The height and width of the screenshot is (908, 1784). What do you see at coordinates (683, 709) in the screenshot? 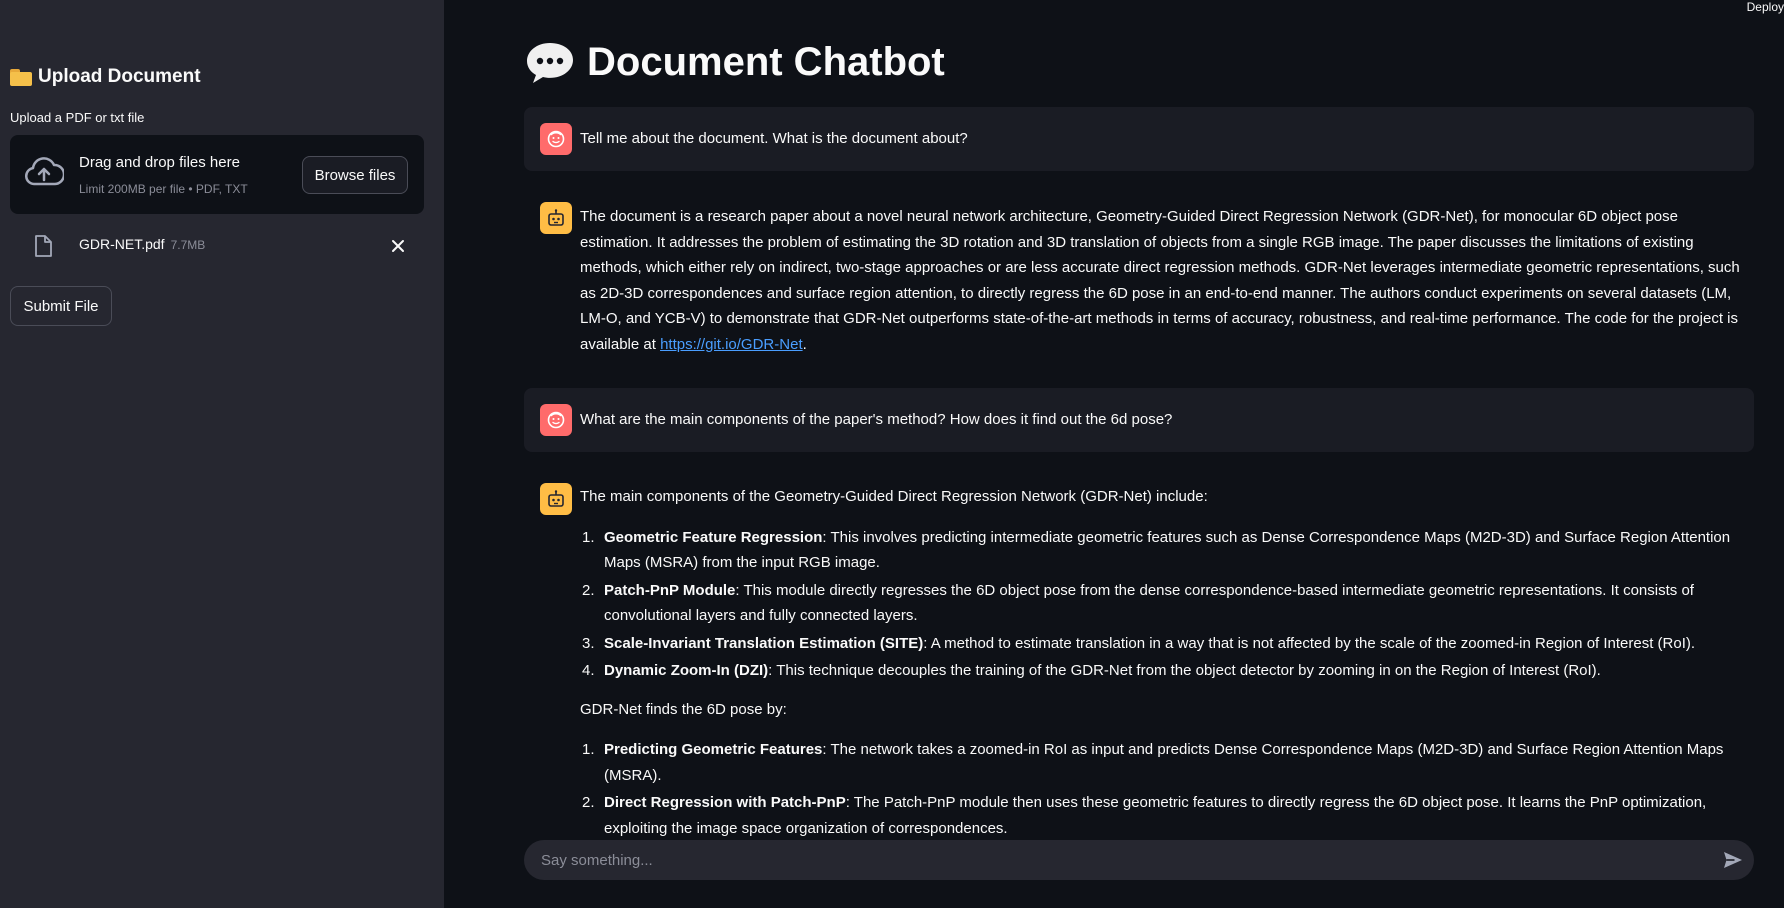
I see `message-middle: GDR-Net finds the 6D pose by:` at bounding box center [683, 709].